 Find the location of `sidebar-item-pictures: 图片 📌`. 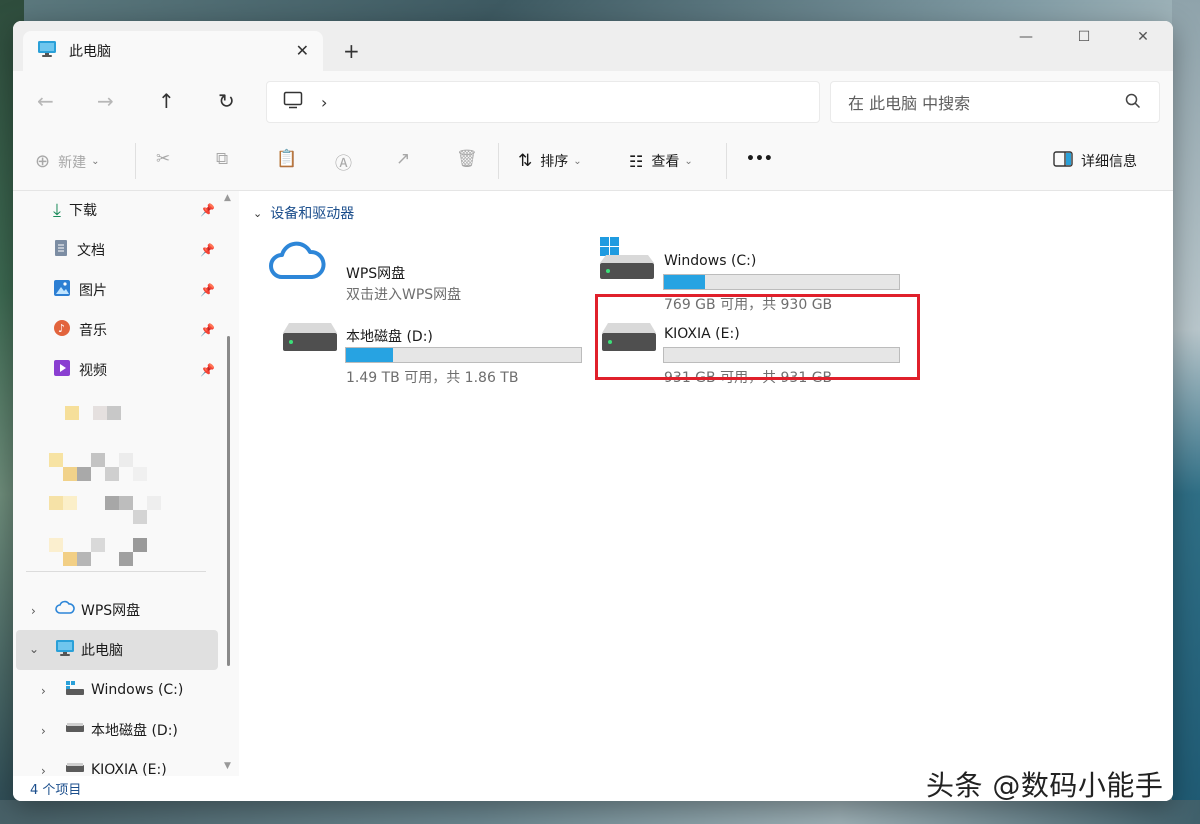

sidebar-item-pictures: 图片 📌 is located at coordinates (134, 290).